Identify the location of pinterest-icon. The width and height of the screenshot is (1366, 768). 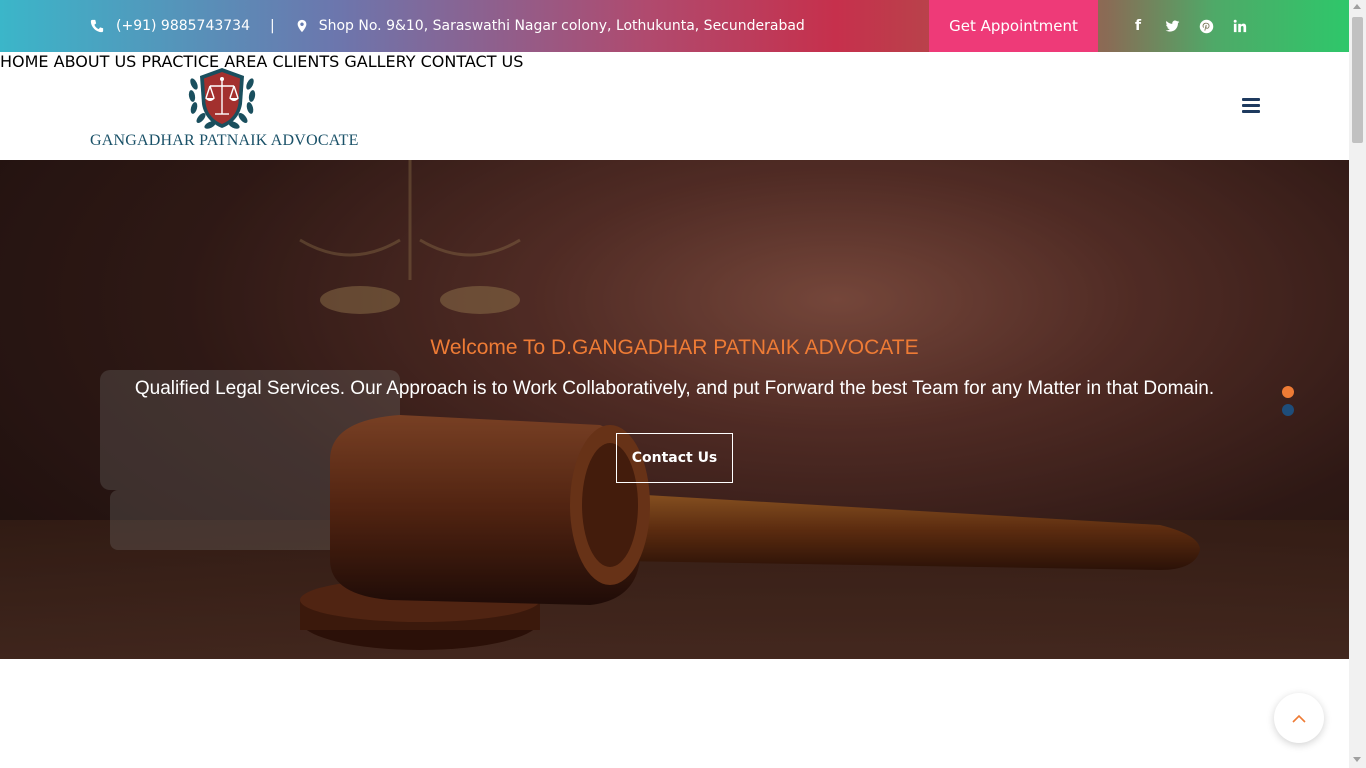
(1206, 26).